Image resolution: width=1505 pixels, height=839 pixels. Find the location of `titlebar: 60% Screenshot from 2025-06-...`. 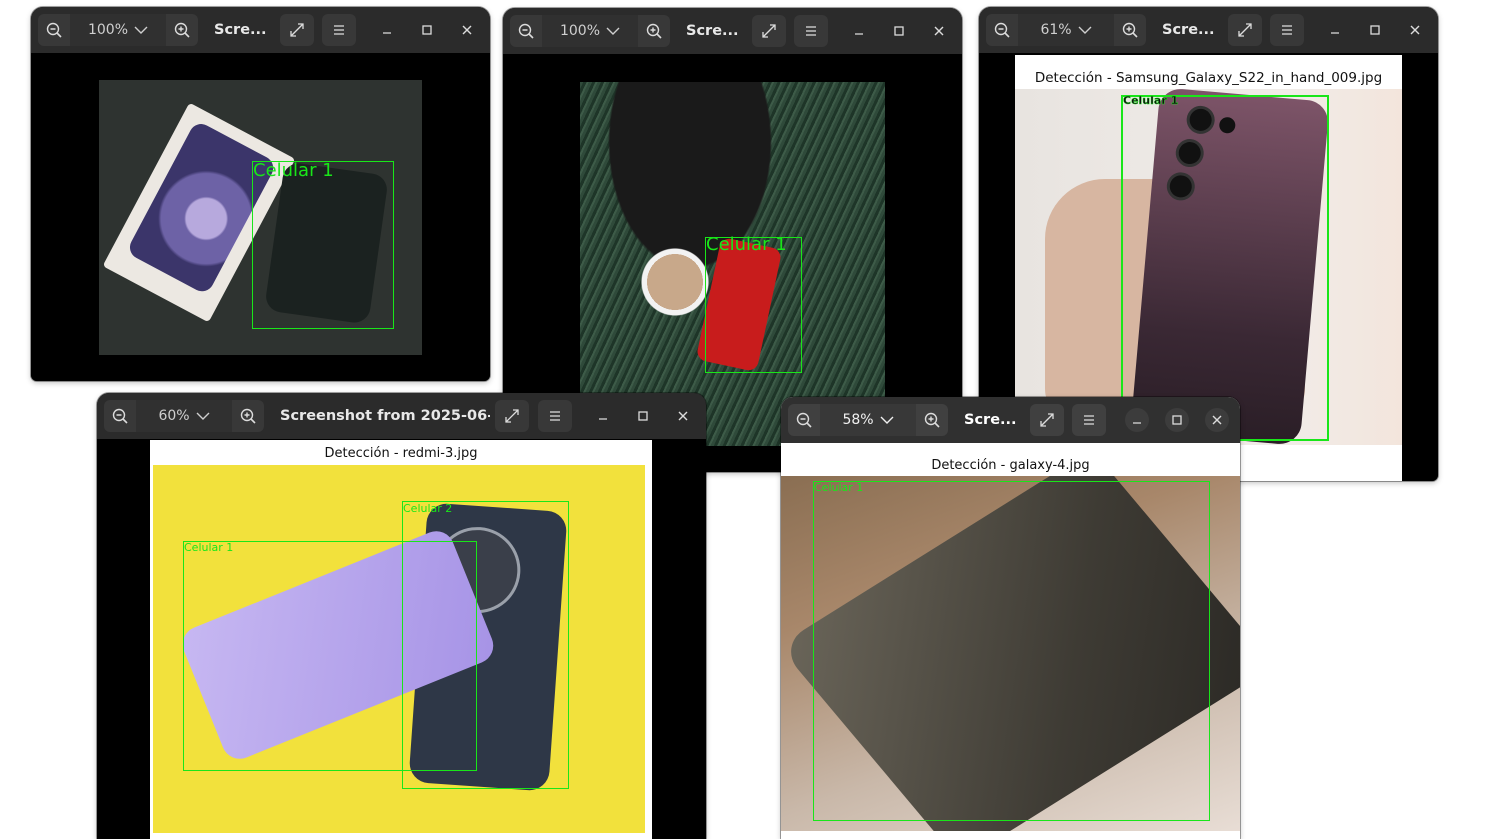

titlebar: 60% Screenshot from 2025-06-... is located at coordinates (401, 416).